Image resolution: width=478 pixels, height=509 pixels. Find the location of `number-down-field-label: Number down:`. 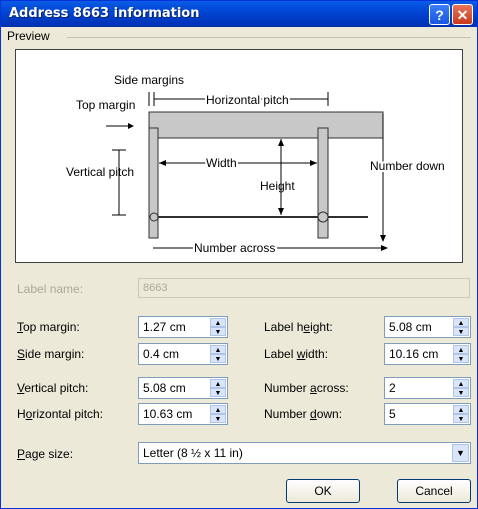

number-down-field-label: Number down: is located at coordinates (303, 414).